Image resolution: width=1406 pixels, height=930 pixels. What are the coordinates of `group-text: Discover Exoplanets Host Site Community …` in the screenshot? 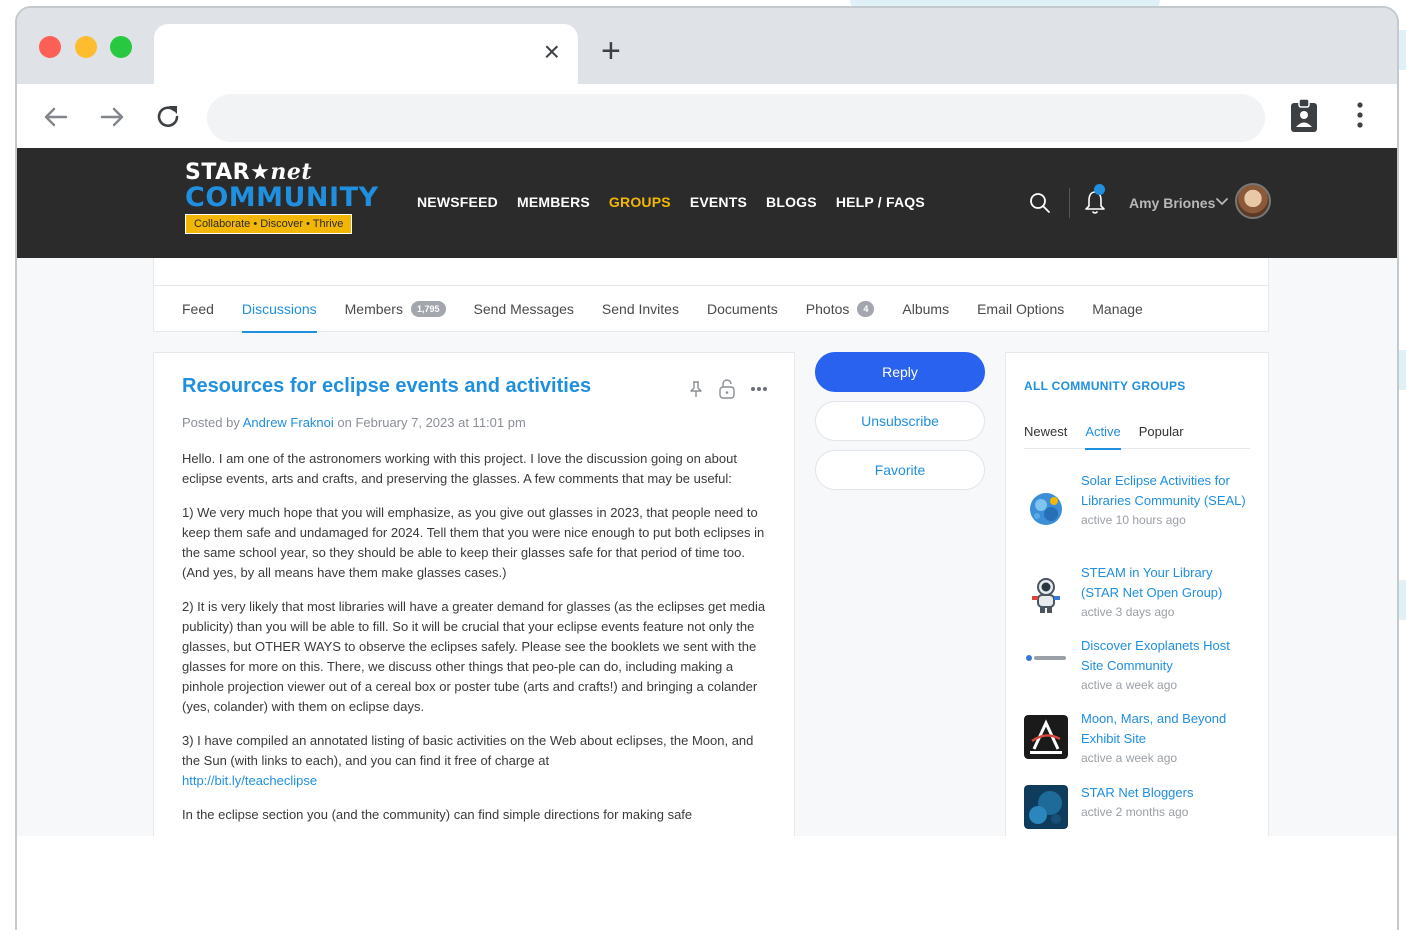 It's located at (1166, 665).